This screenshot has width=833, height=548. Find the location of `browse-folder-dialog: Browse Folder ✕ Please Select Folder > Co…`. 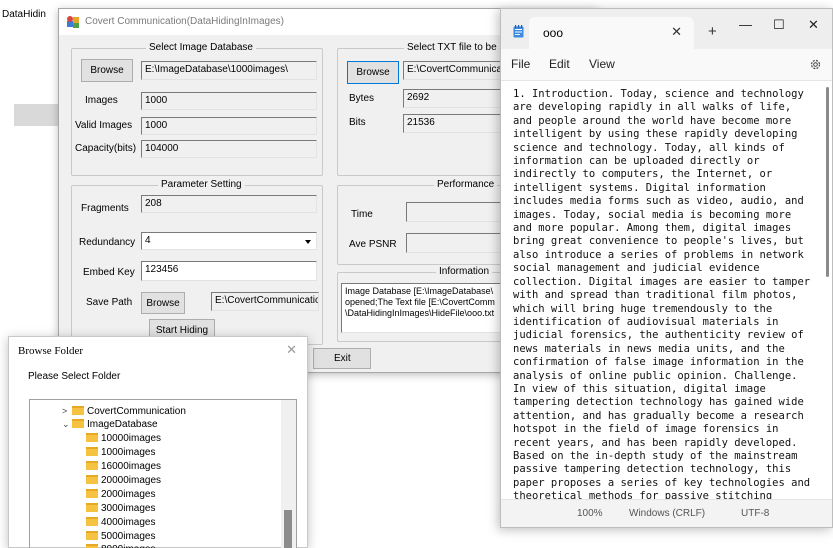

browse-folder-dialog: Browse Folder ✕ Please Select Folder > Co… is located at coordinates (158, 442).